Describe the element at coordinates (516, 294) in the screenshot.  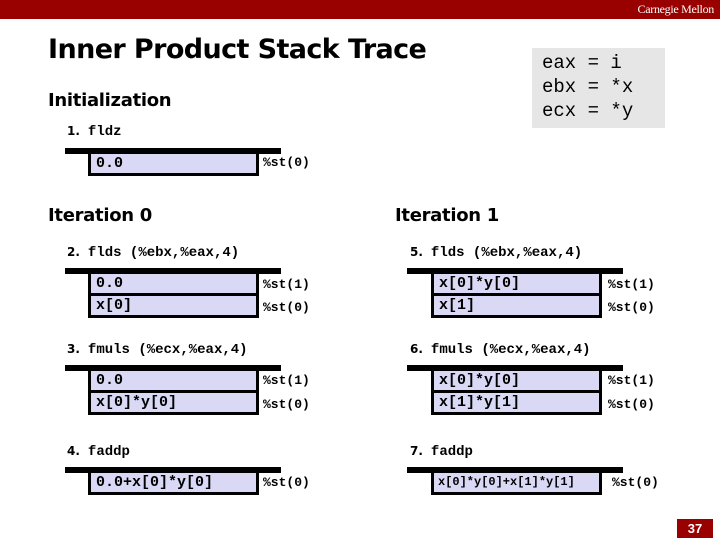
I see `stack-box: x[0]*y[0] x[1]` at that location.